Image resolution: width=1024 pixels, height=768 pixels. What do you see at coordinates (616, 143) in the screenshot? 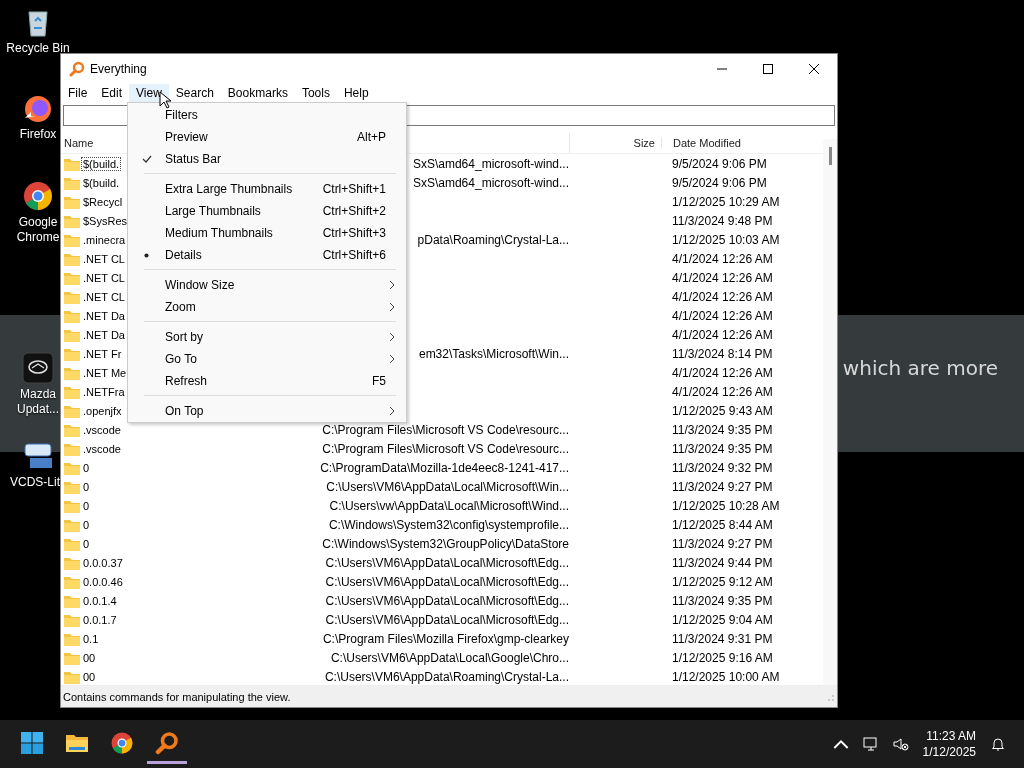
I see `column-header: Size` at bounding box center [616, 143].